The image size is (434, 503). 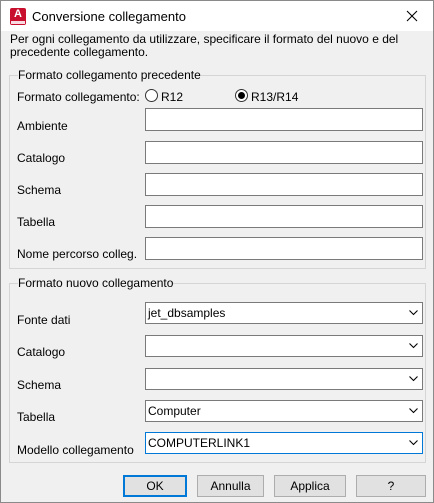 What do you see at coordinates (284, 248) in the screenshot?
I see `old-percorso-input` at bounding box center [284, 248].